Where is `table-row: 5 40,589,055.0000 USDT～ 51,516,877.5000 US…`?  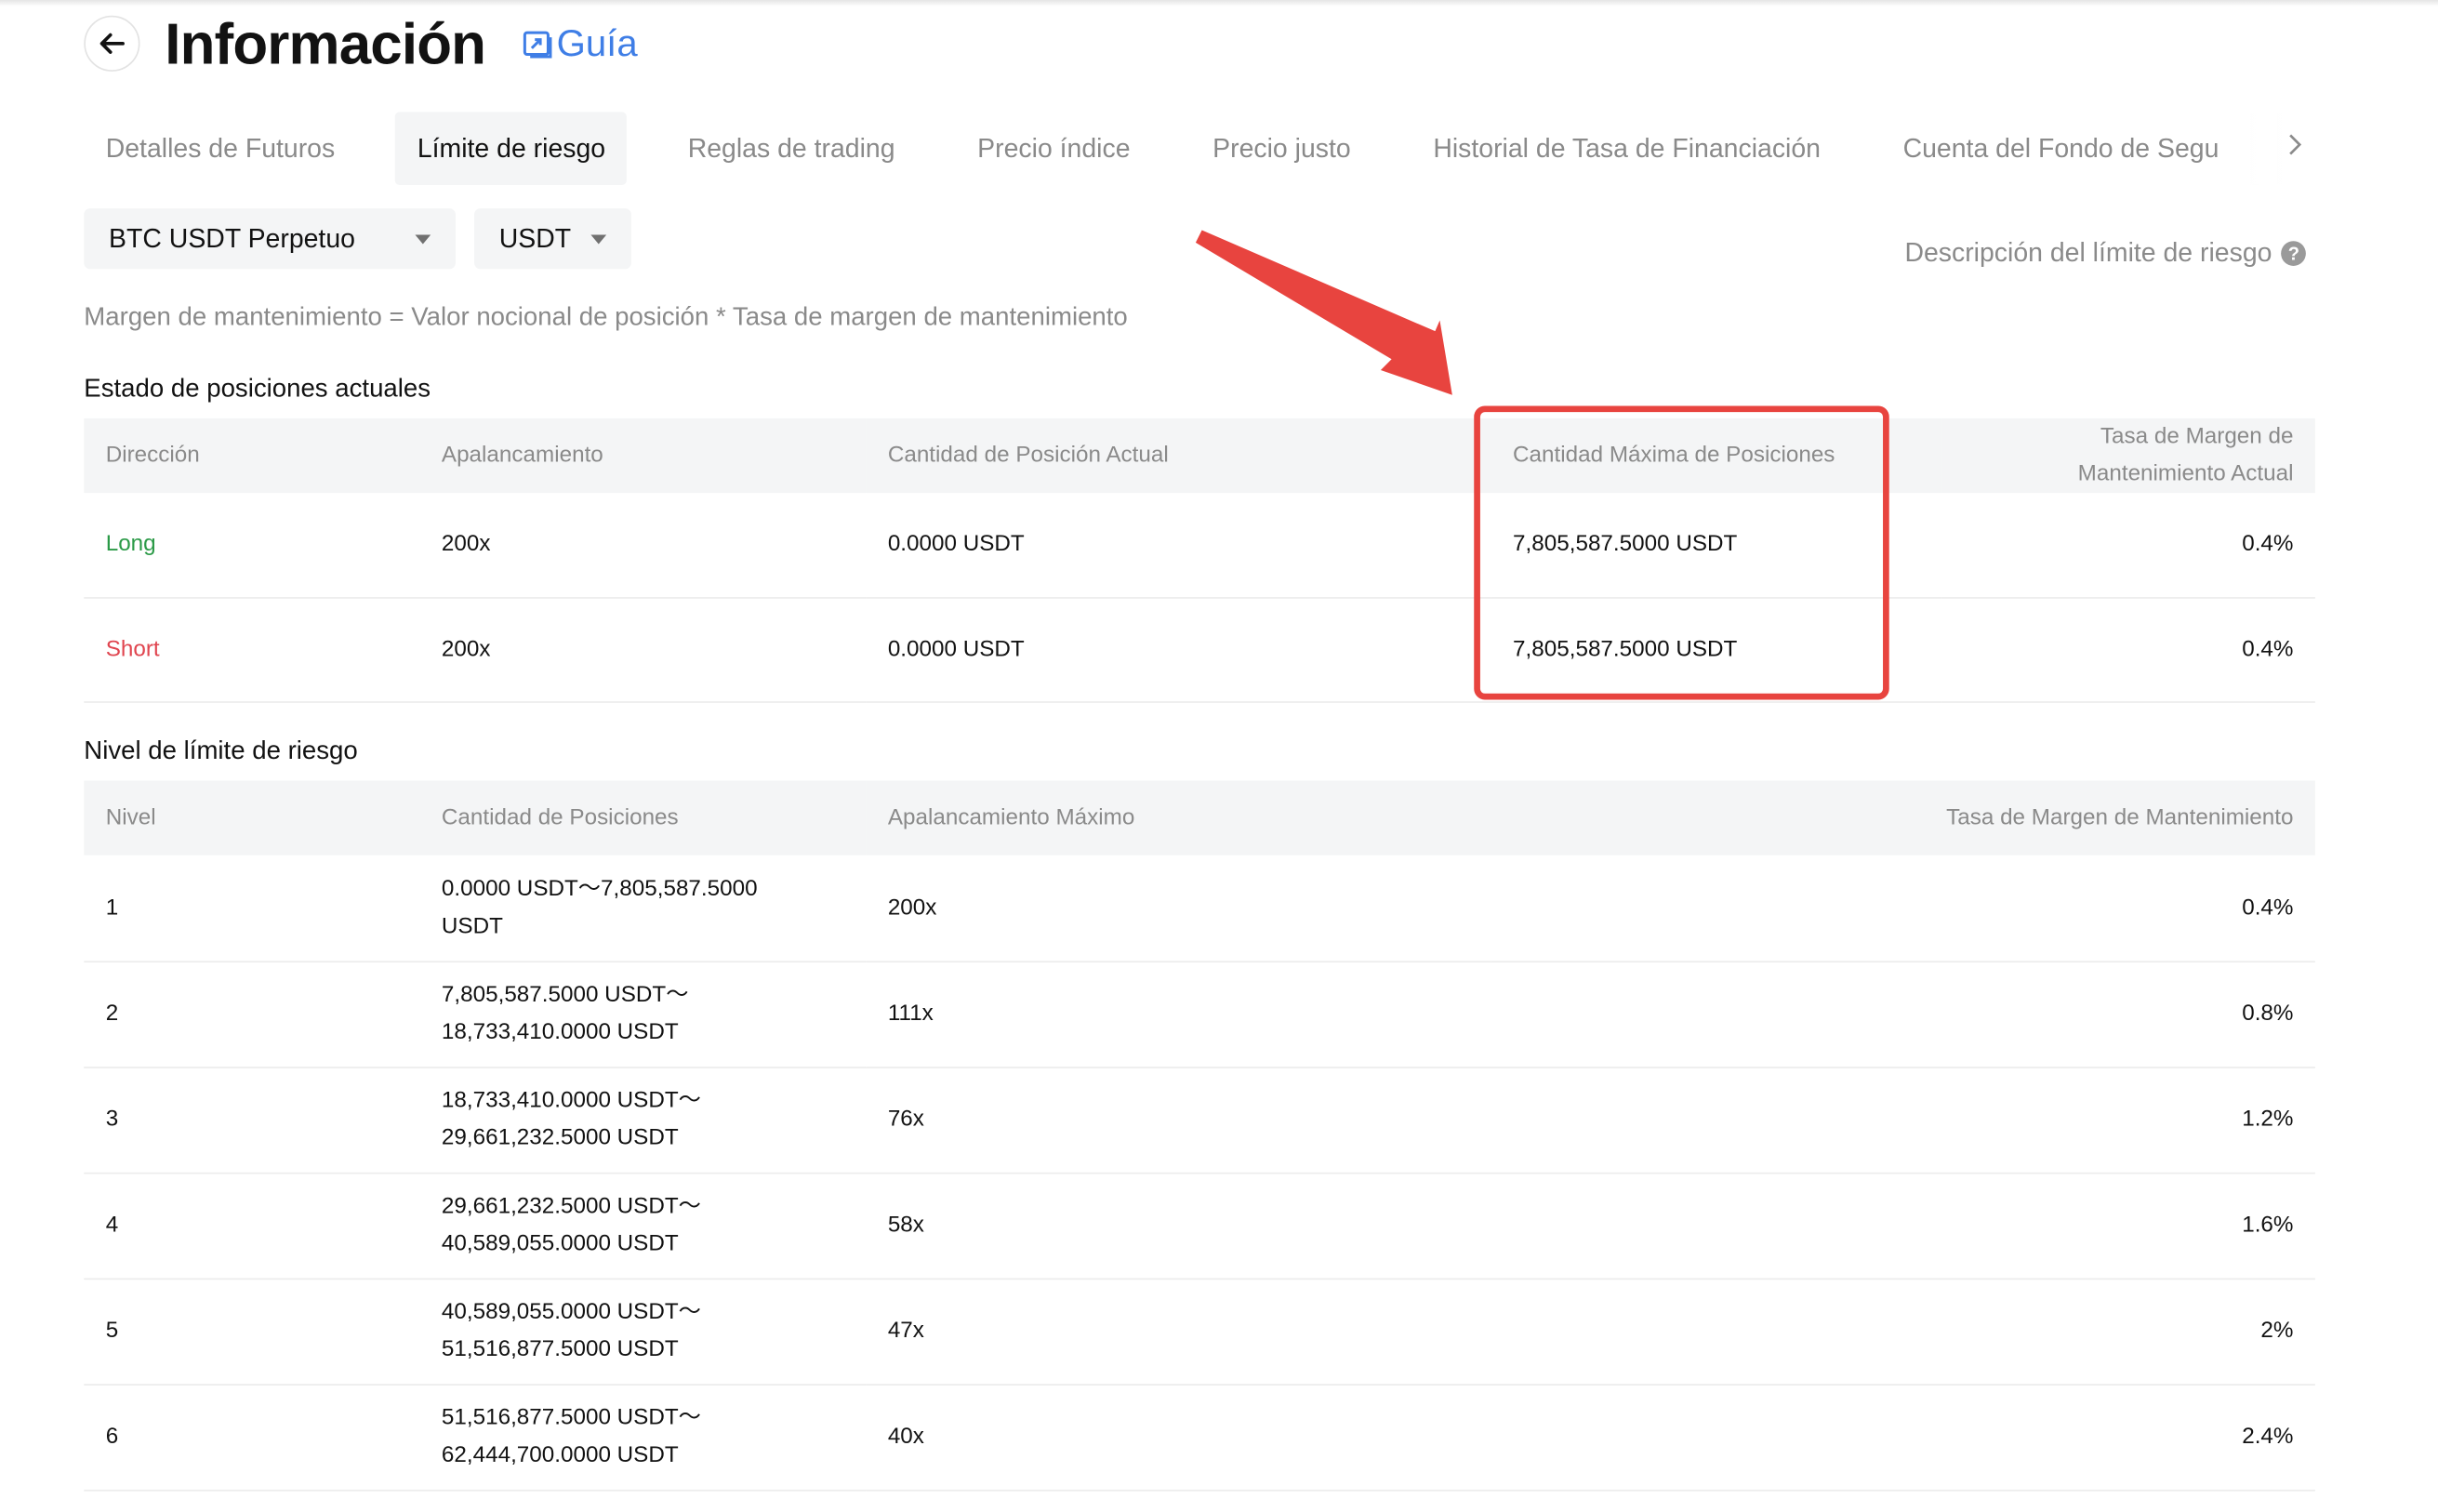 table-row: 5 40,589,055.0000 USDT～ 51,516,877.5000 US… is located at coordinates (1199, 1332).